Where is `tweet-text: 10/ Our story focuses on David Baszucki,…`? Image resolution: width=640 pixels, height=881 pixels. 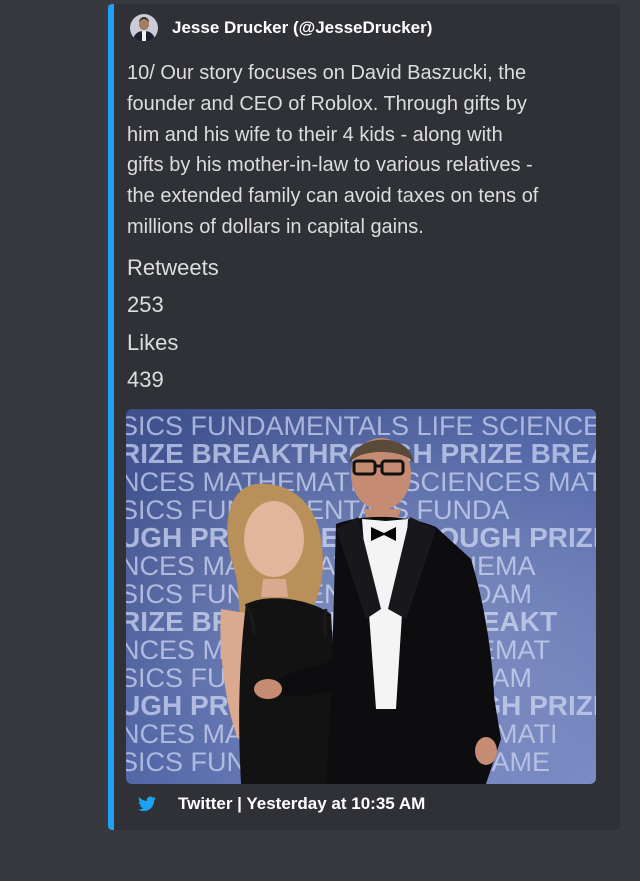
tweet-text: 10/ Our story focuses on David Baszucki,… is located at coordinates (333, 150).